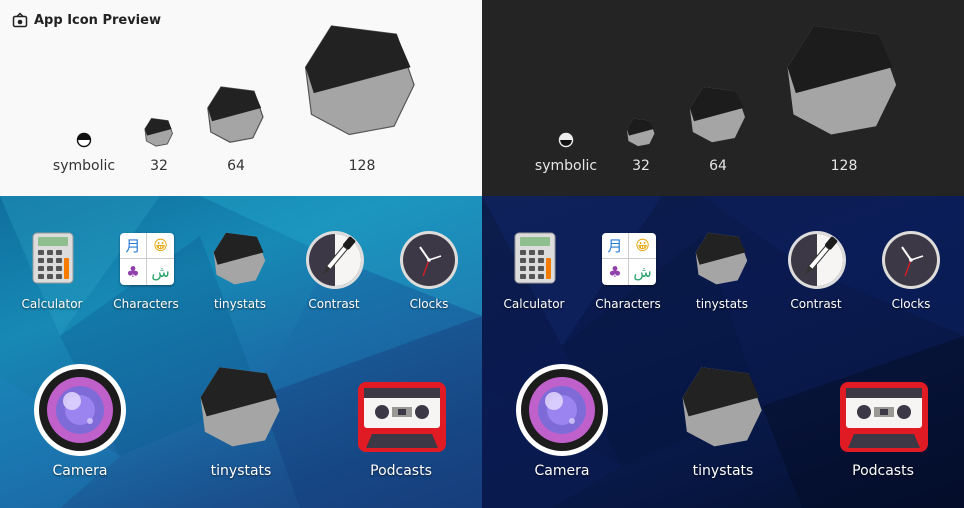  I want to click on app-title: App Icon Preview, so click(86, 20).